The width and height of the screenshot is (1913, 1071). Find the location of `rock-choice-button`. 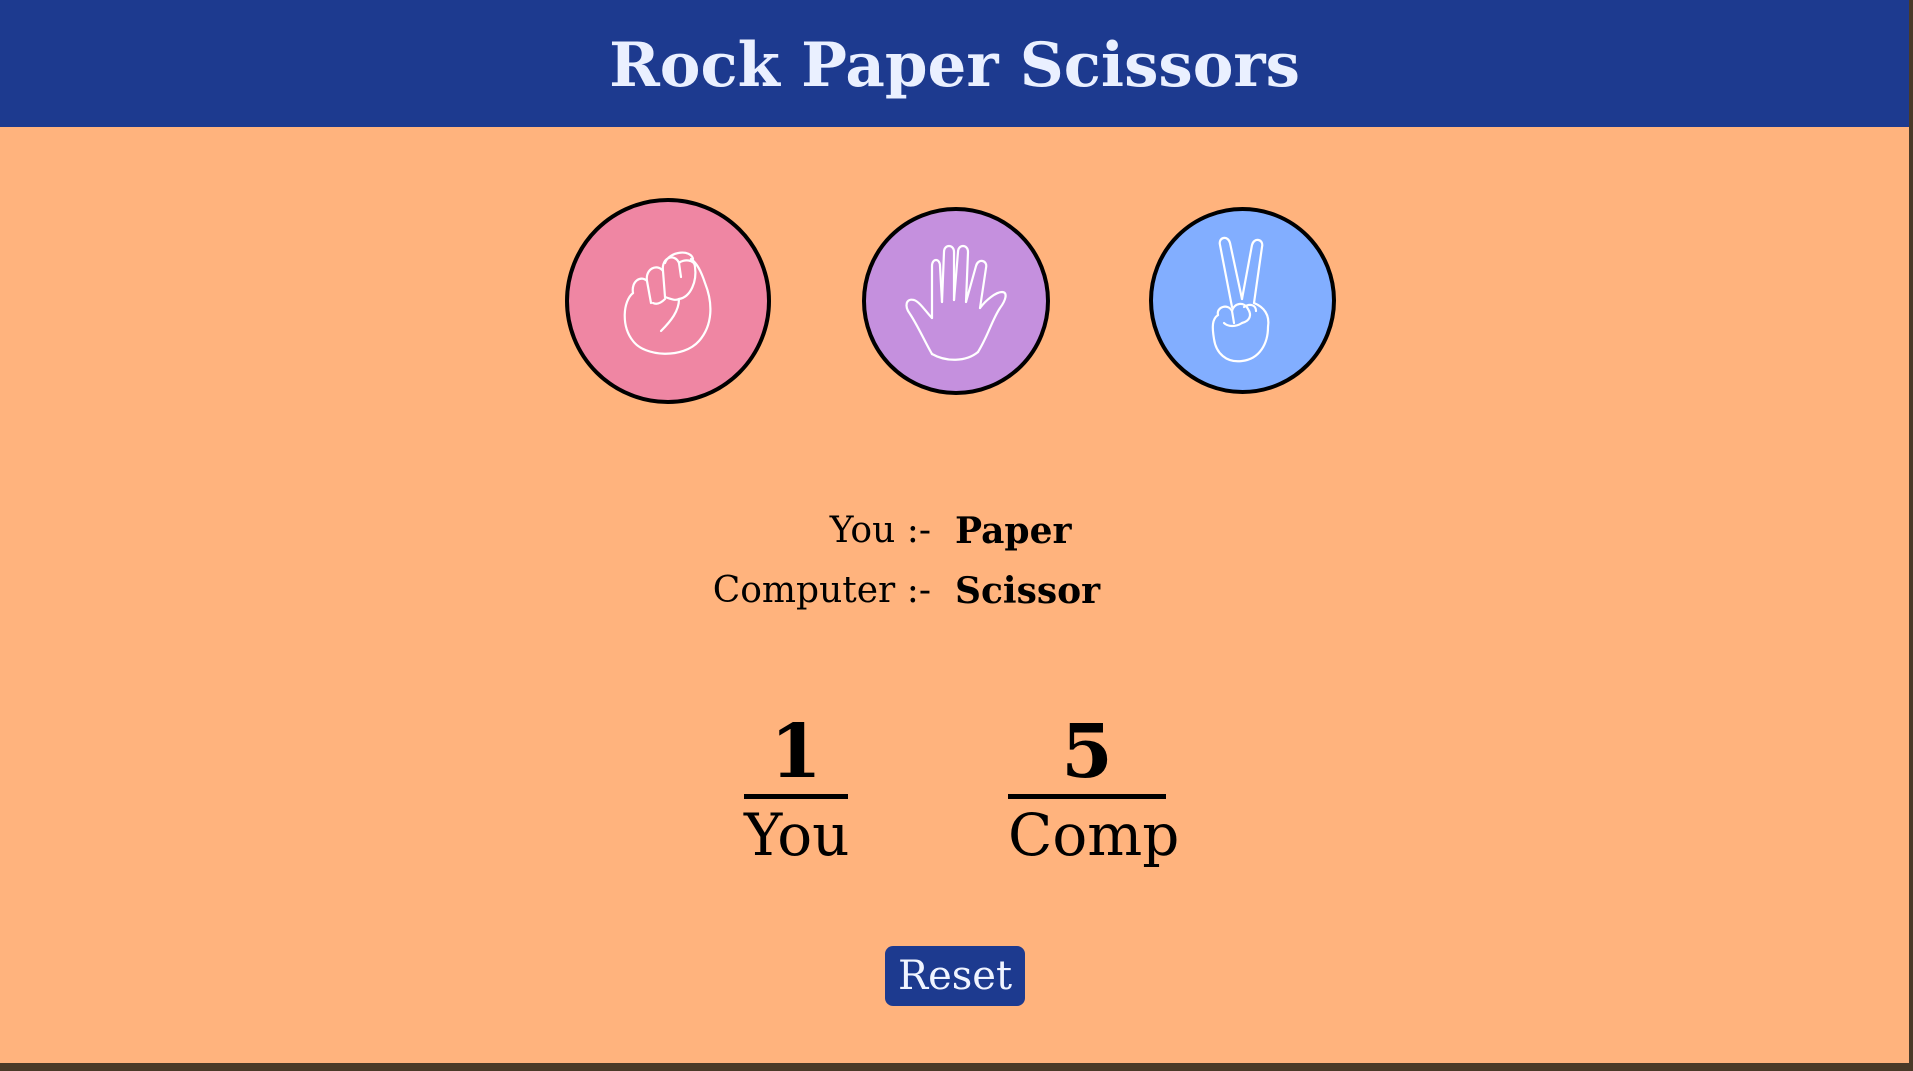

rock-choice-button is located at coordinates (668, 301).